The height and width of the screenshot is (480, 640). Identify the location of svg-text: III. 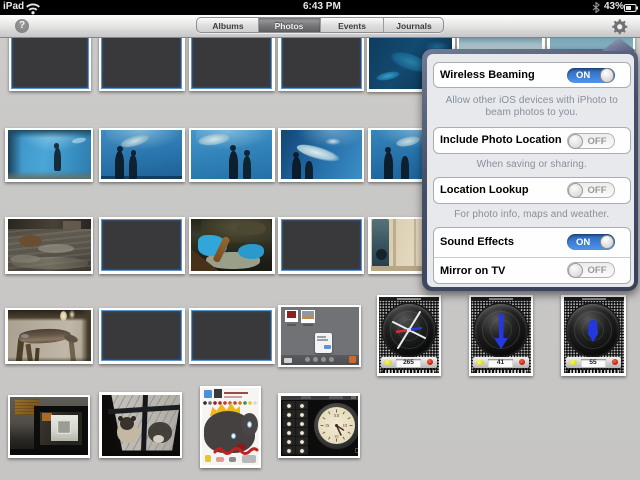
(345, 425).